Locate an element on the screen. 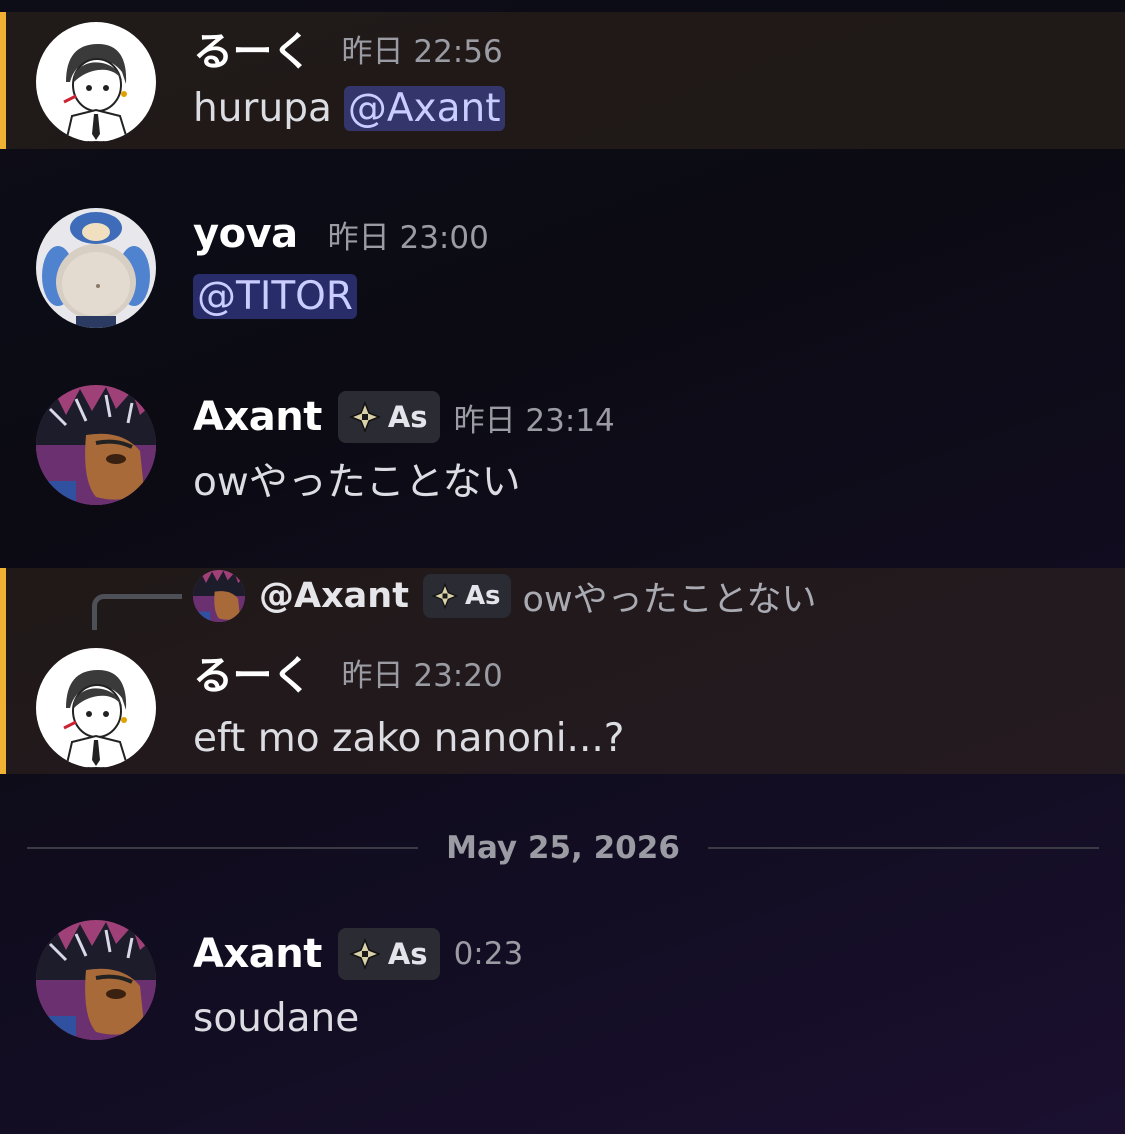 The image size is (1125, 1134). message-content: eft mo zako nanoni...? is located at coordinates (408, 738).